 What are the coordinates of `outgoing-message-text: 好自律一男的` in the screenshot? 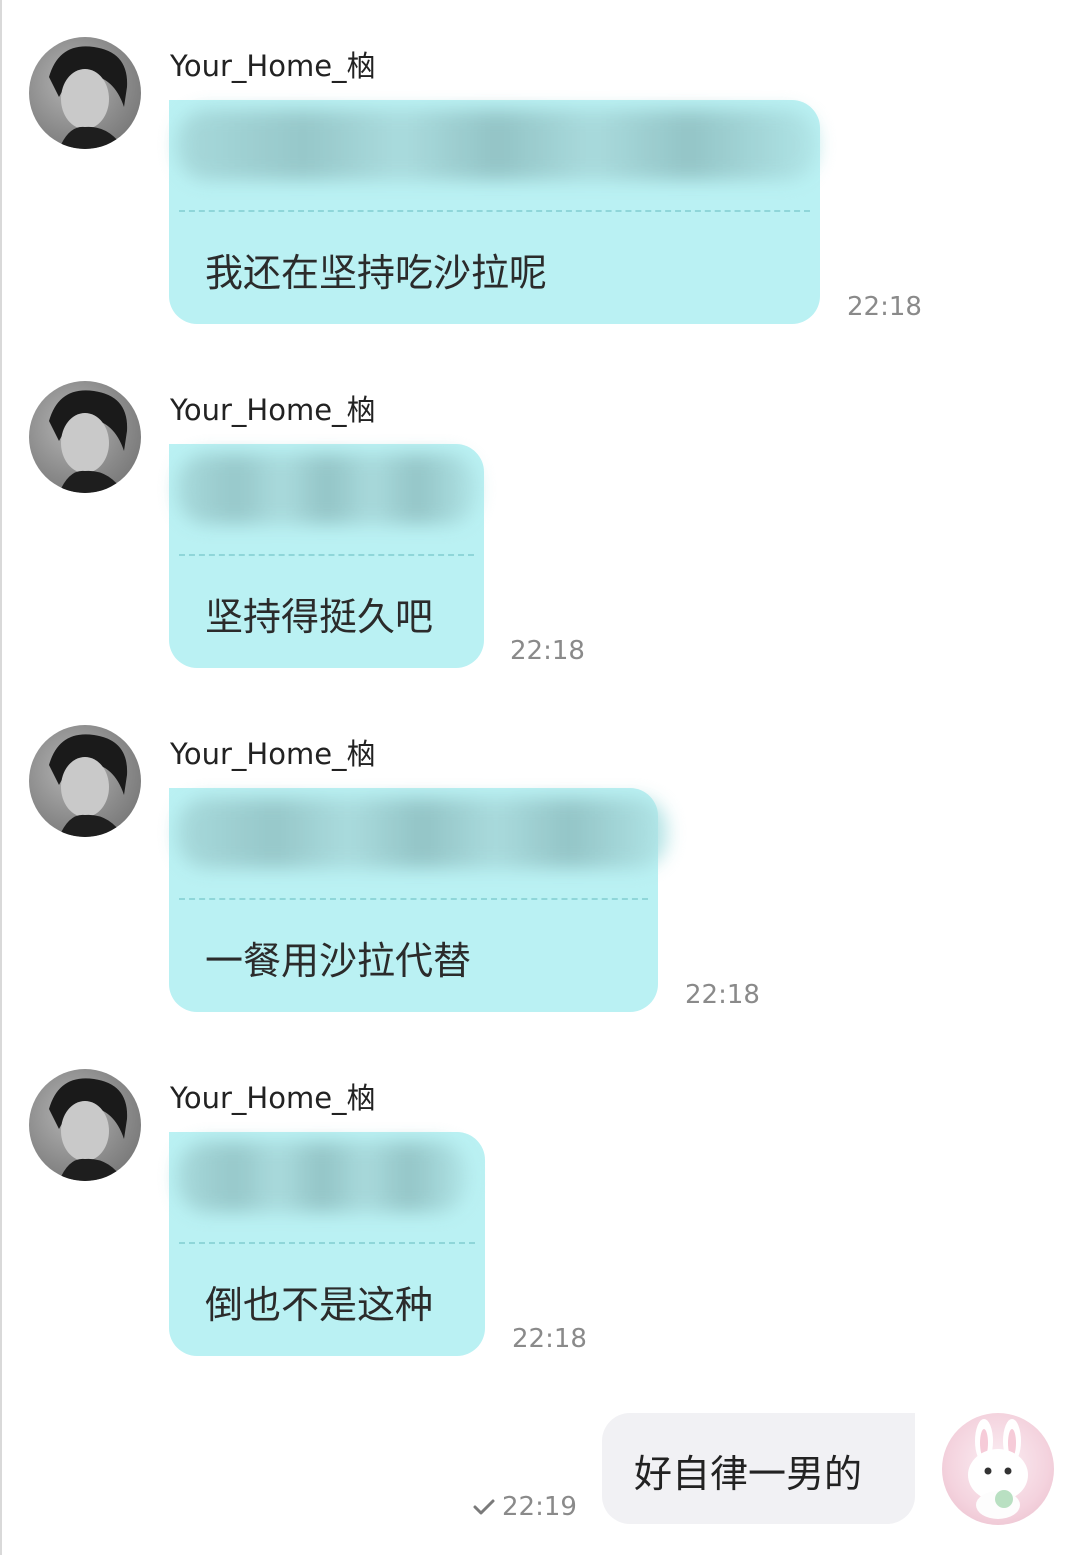 It's located at (748, 1474).